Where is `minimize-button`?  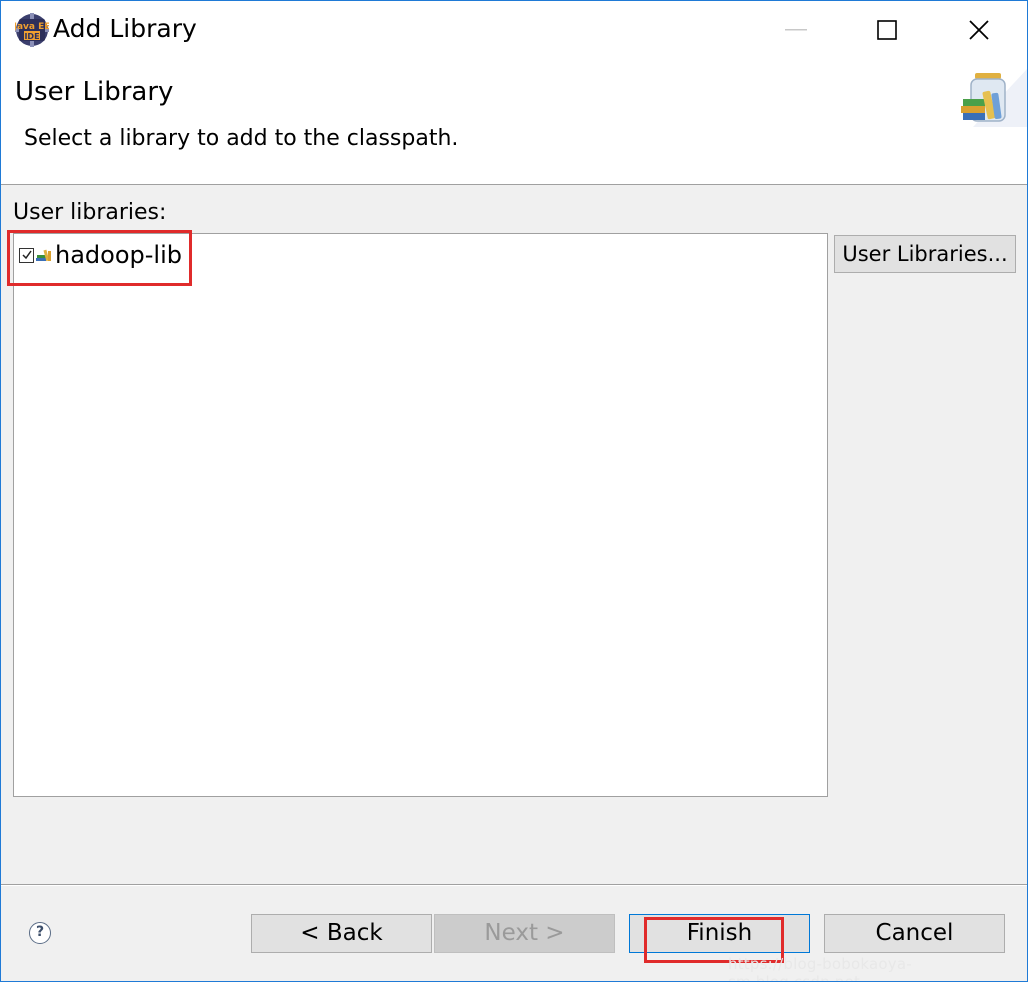 minimize-button is located at coordinates (796, 30).